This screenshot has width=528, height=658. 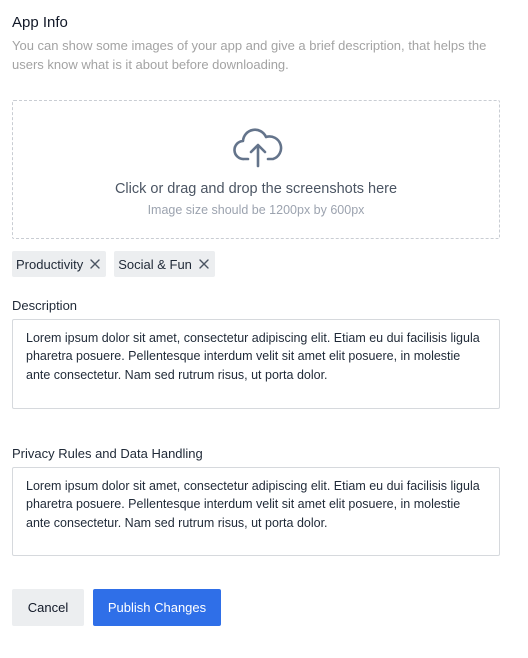 I want to click on dropzone-hint: Image size should be 1200px by 600px, so click(x=256, y=210).